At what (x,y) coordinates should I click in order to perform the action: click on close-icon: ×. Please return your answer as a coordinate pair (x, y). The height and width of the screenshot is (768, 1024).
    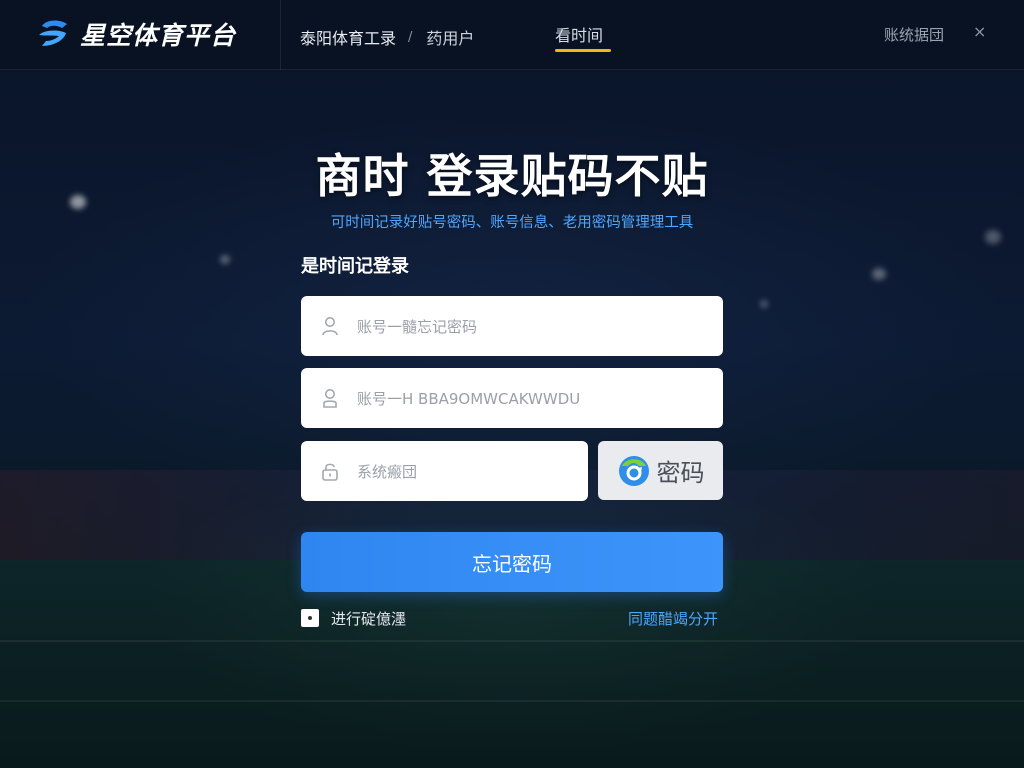
    Looking at the image, I should click on (979, 31).